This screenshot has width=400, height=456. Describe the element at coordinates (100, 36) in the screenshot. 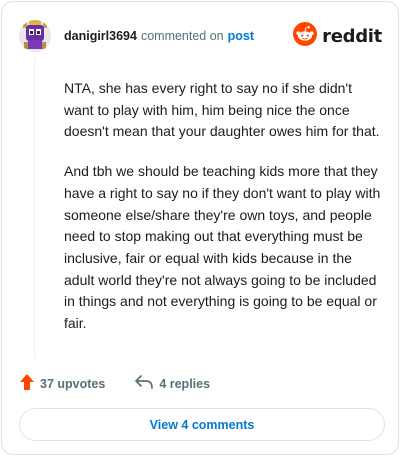

I see `username: danigirl3694` at that location.